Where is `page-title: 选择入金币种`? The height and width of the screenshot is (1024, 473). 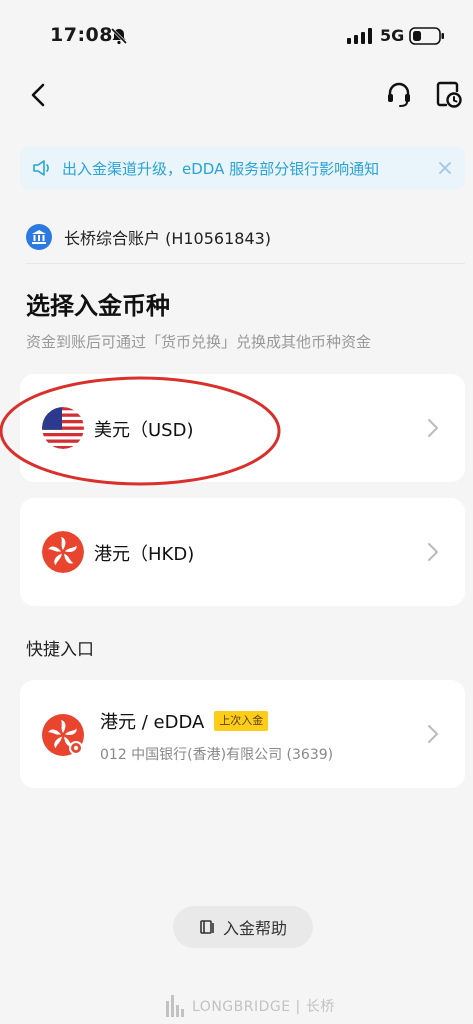
page-title: 选择入金币种 is located at coordinates (98, 306).